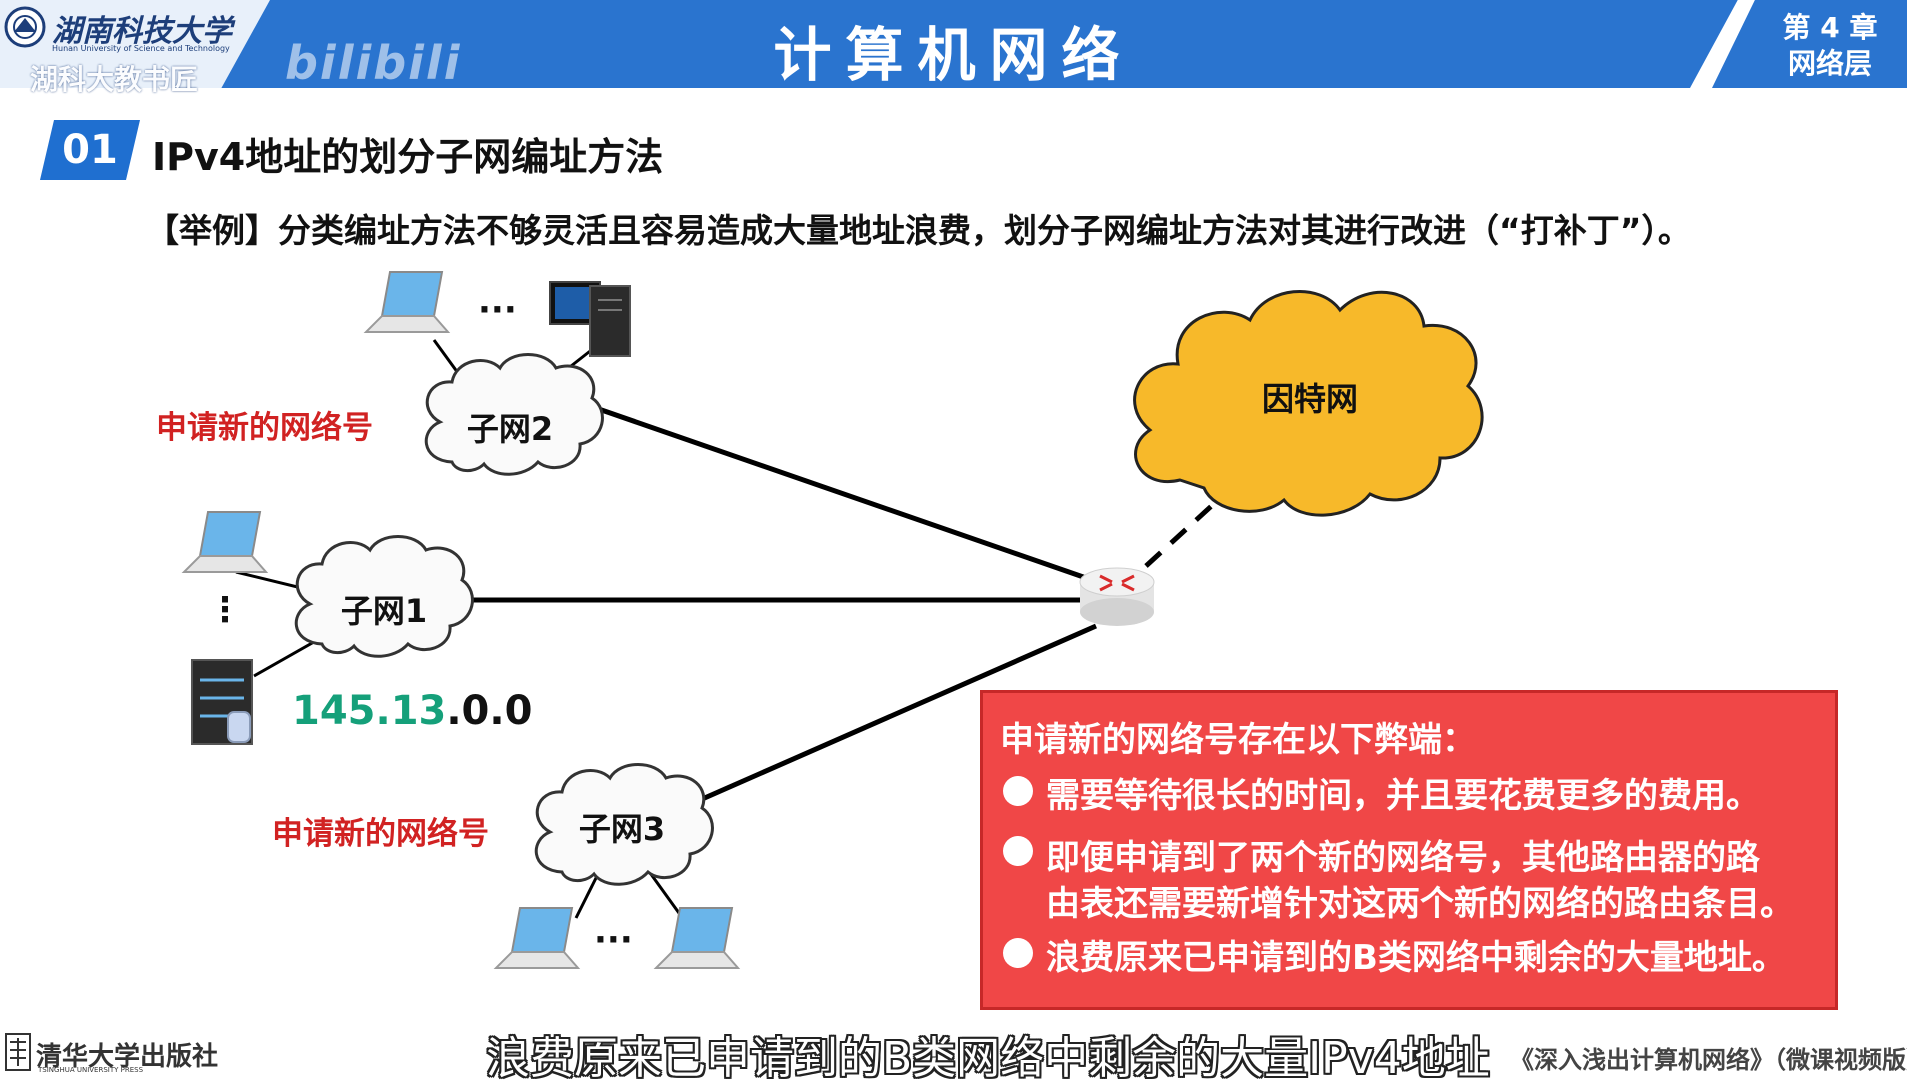 This screenshot has width=1907, height=1086. What do you see at coordinates (91, 1070) in the screenshot?
I see `publisher-name-en: TSINGHUA UNIVERSITY PRESS` at bounding box center [91, 1070].